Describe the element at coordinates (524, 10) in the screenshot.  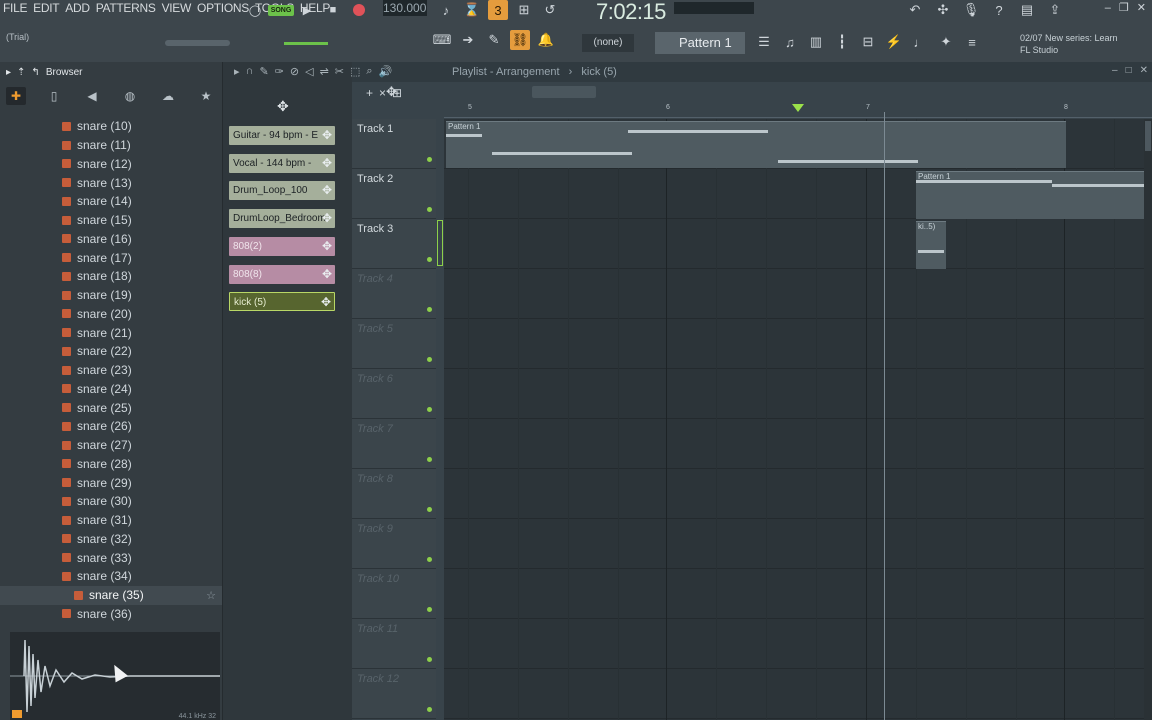
I see `step-edit-icon: ⊞` at that location.